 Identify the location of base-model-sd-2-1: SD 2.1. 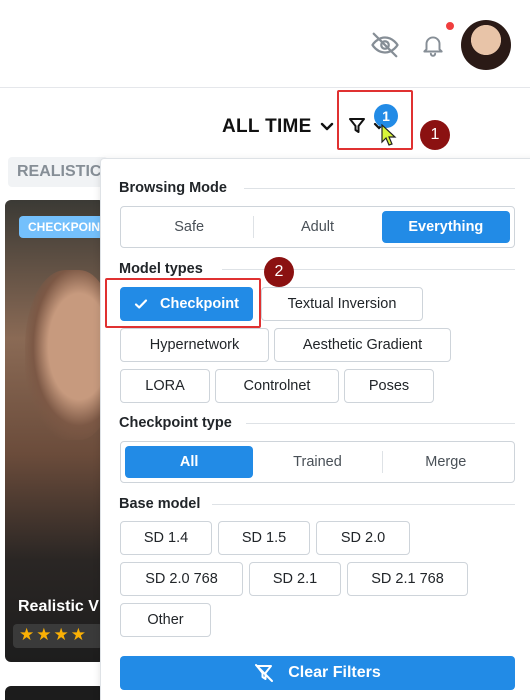
(295, 579).